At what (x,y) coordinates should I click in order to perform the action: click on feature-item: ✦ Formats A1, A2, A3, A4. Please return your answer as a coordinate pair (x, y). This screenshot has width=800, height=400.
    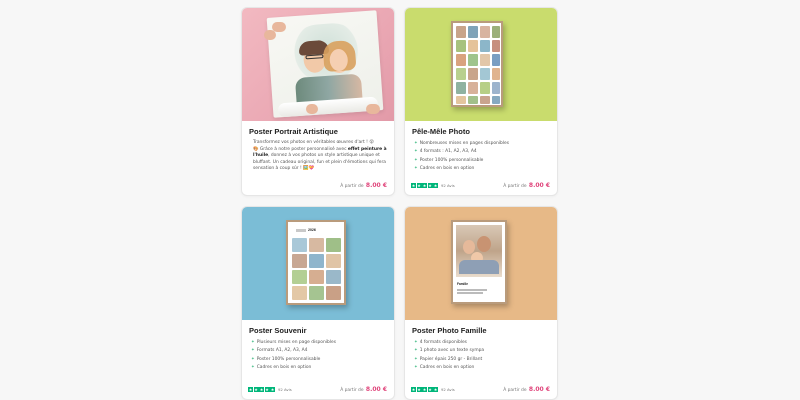
    Looking at the image, I should click on (279, 351).